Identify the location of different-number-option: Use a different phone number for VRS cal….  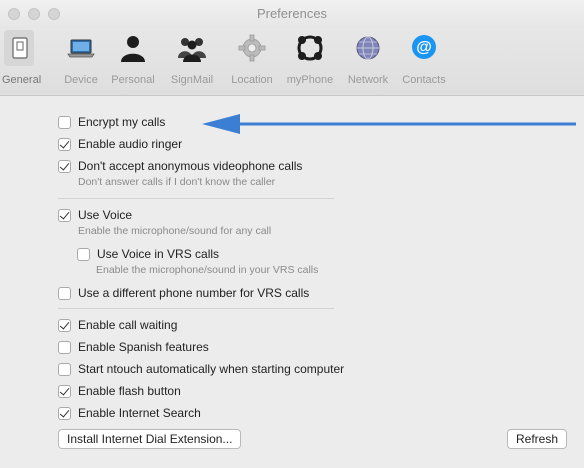
(183, 293).